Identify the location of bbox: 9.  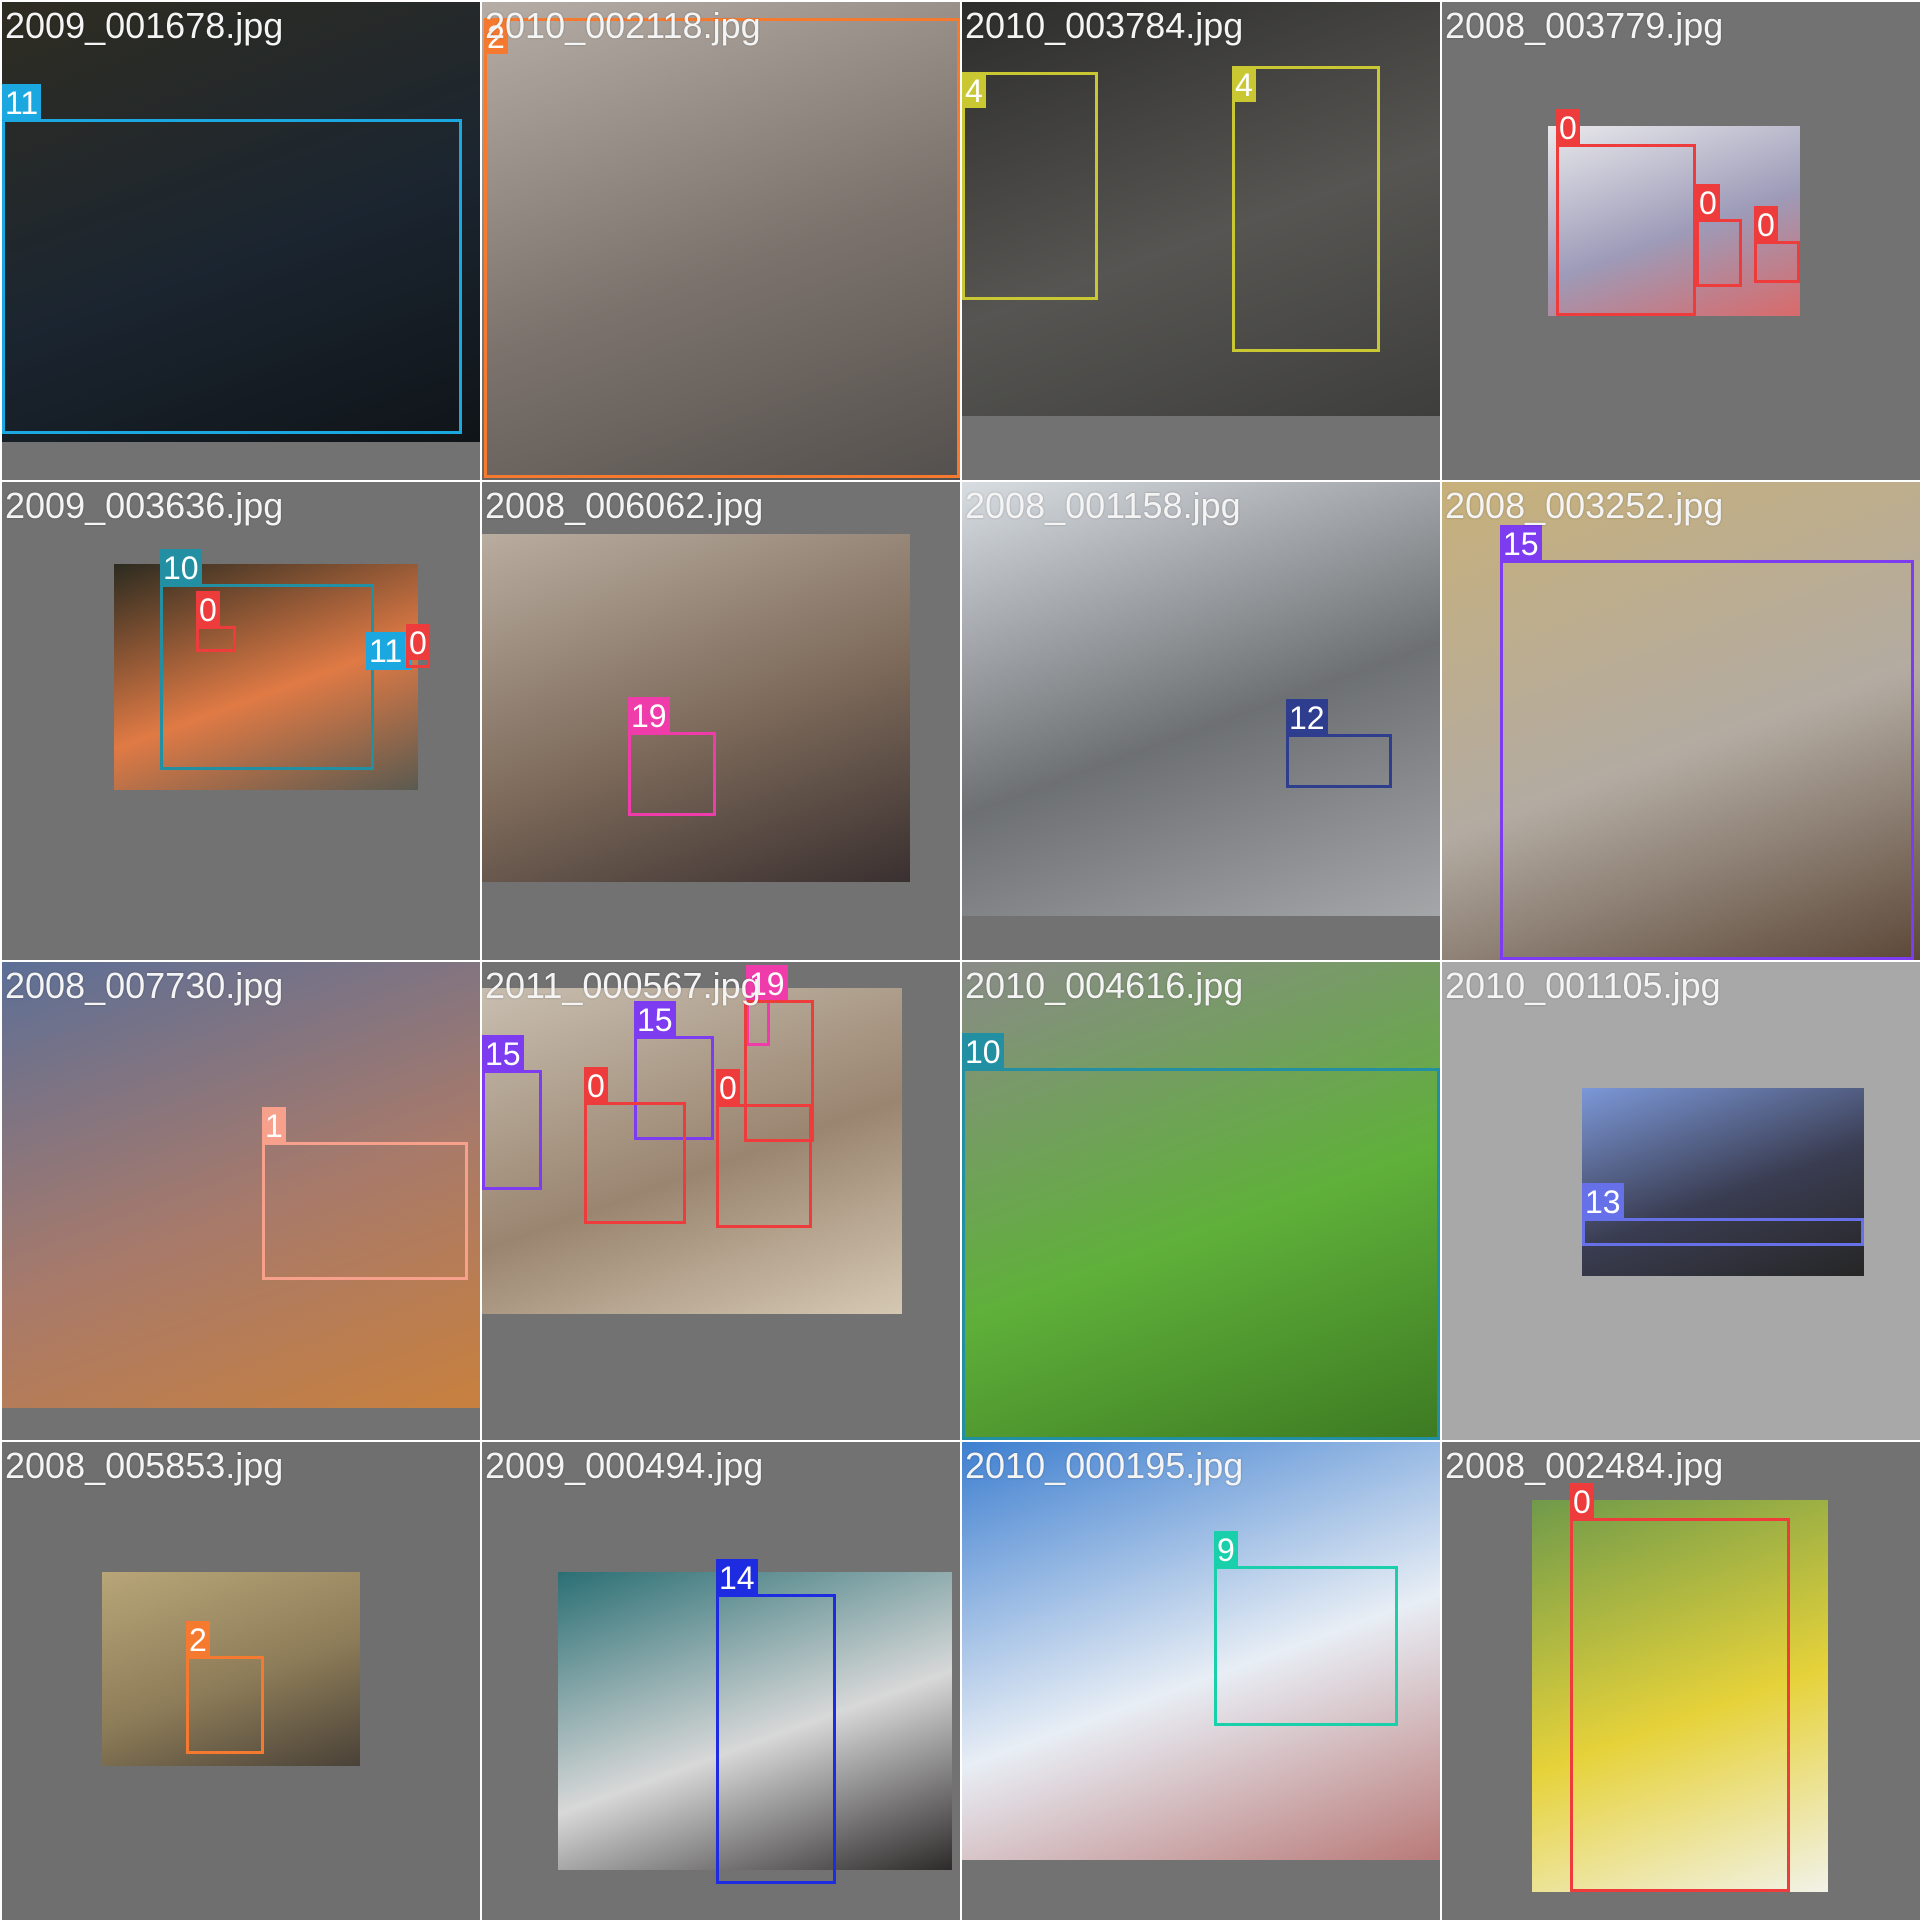
(1306, 1628).